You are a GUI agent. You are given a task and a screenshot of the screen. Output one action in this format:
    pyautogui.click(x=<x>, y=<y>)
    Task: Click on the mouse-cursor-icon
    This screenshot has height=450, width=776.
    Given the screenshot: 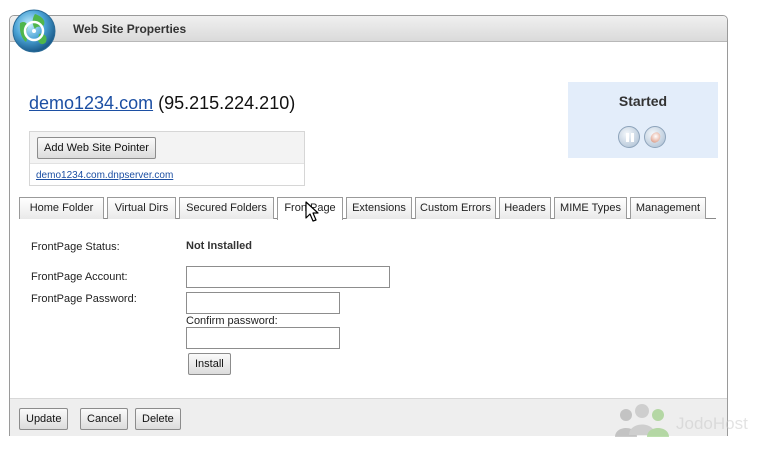 What is the action you would take?
    pyautogui.click(x=312, y=211)
    